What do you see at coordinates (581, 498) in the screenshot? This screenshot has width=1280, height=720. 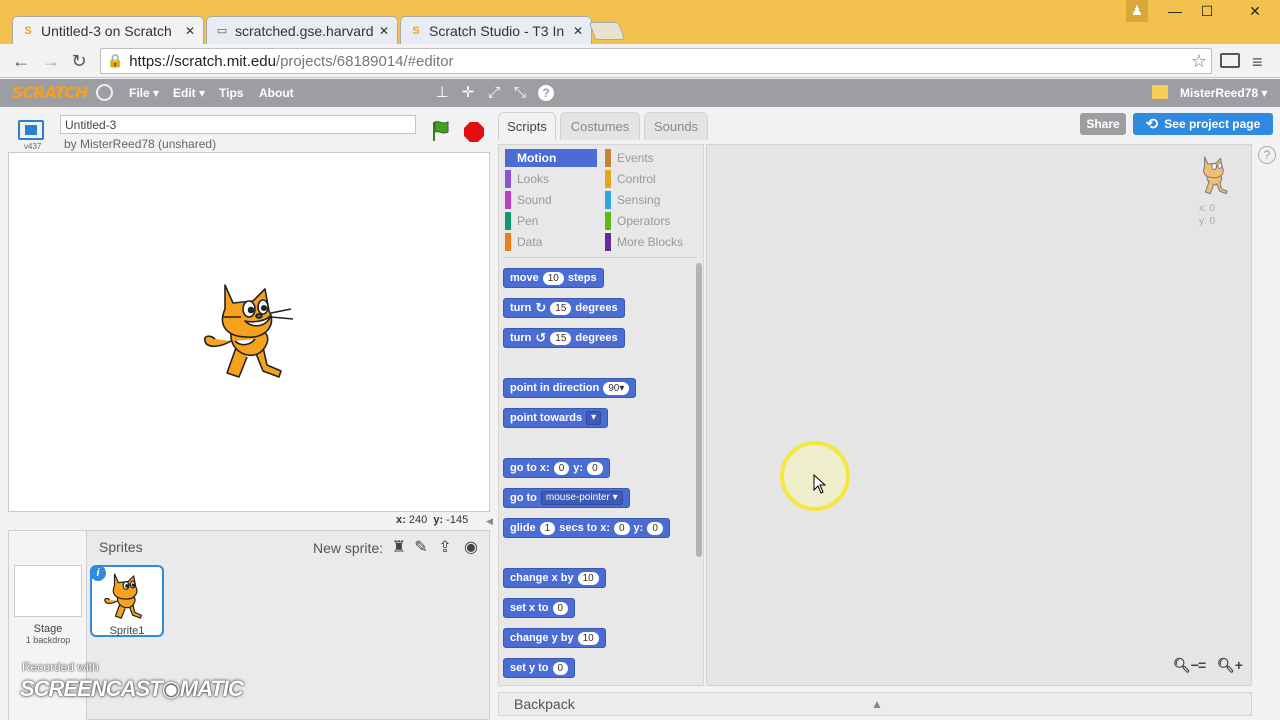 I see `block-dropdown: mouse-pointer ▾` at bounding box center [581, 498].